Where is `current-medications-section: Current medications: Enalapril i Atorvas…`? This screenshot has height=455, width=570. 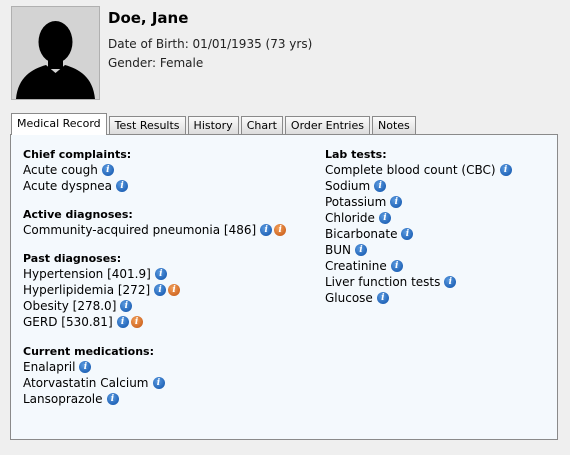
current-medications-section: Current medications: Enalapril i Atorvas… is located at coordinates (154, 375).